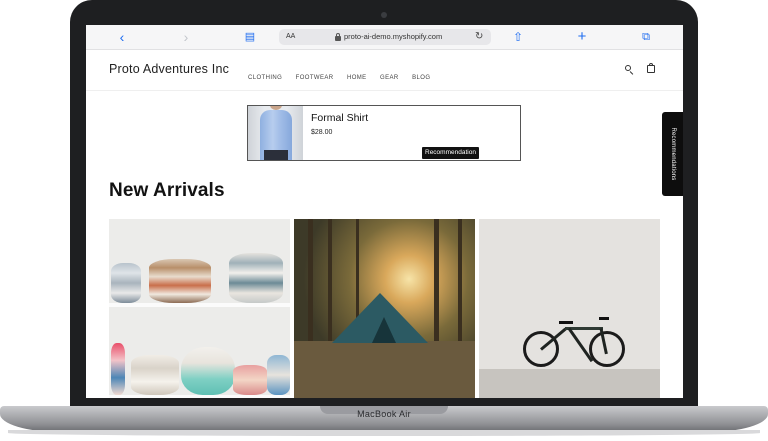 The width and height of the screenshot is (768, 441). What do you see at coordinates (338, 37) in the screenshot?
I see `lock-icon` at bounding box center [338, 37].